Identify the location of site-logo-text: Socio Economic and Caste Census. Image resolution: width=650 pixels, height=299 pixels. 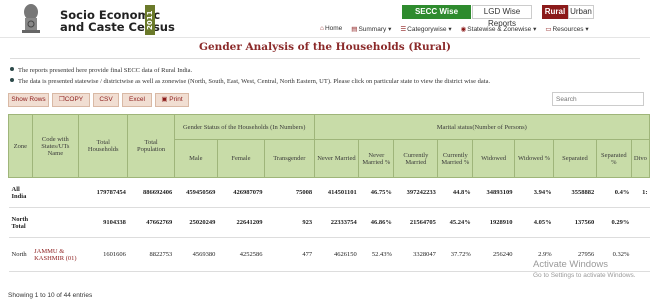
(117, 21).